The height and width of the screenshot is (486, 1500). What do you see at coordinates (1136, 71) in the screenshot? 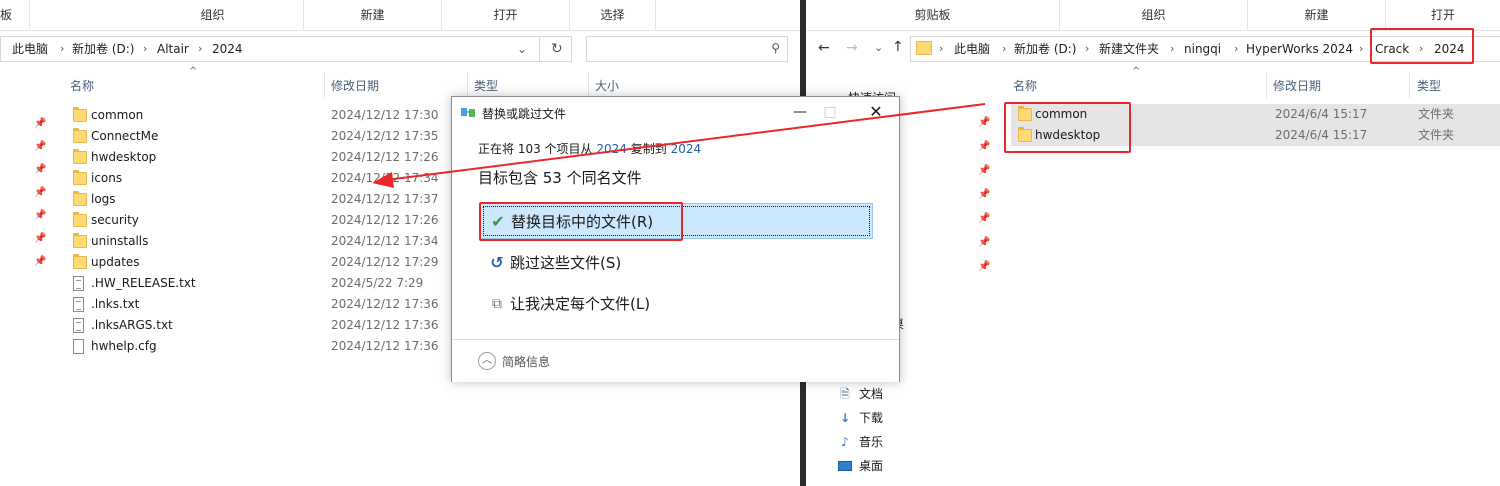
I see `sort-ascending-icon: ^` at bounding box center [1136, 71].